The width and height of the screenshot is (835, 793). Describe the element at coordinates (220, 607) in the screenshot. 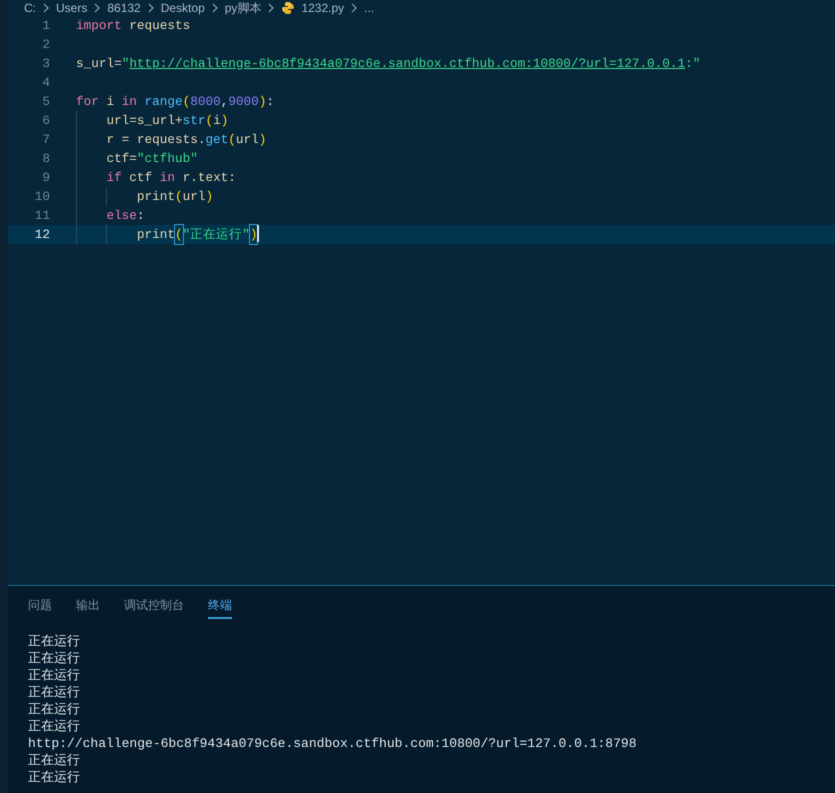

I see `panel-tab: 终端` at that location.